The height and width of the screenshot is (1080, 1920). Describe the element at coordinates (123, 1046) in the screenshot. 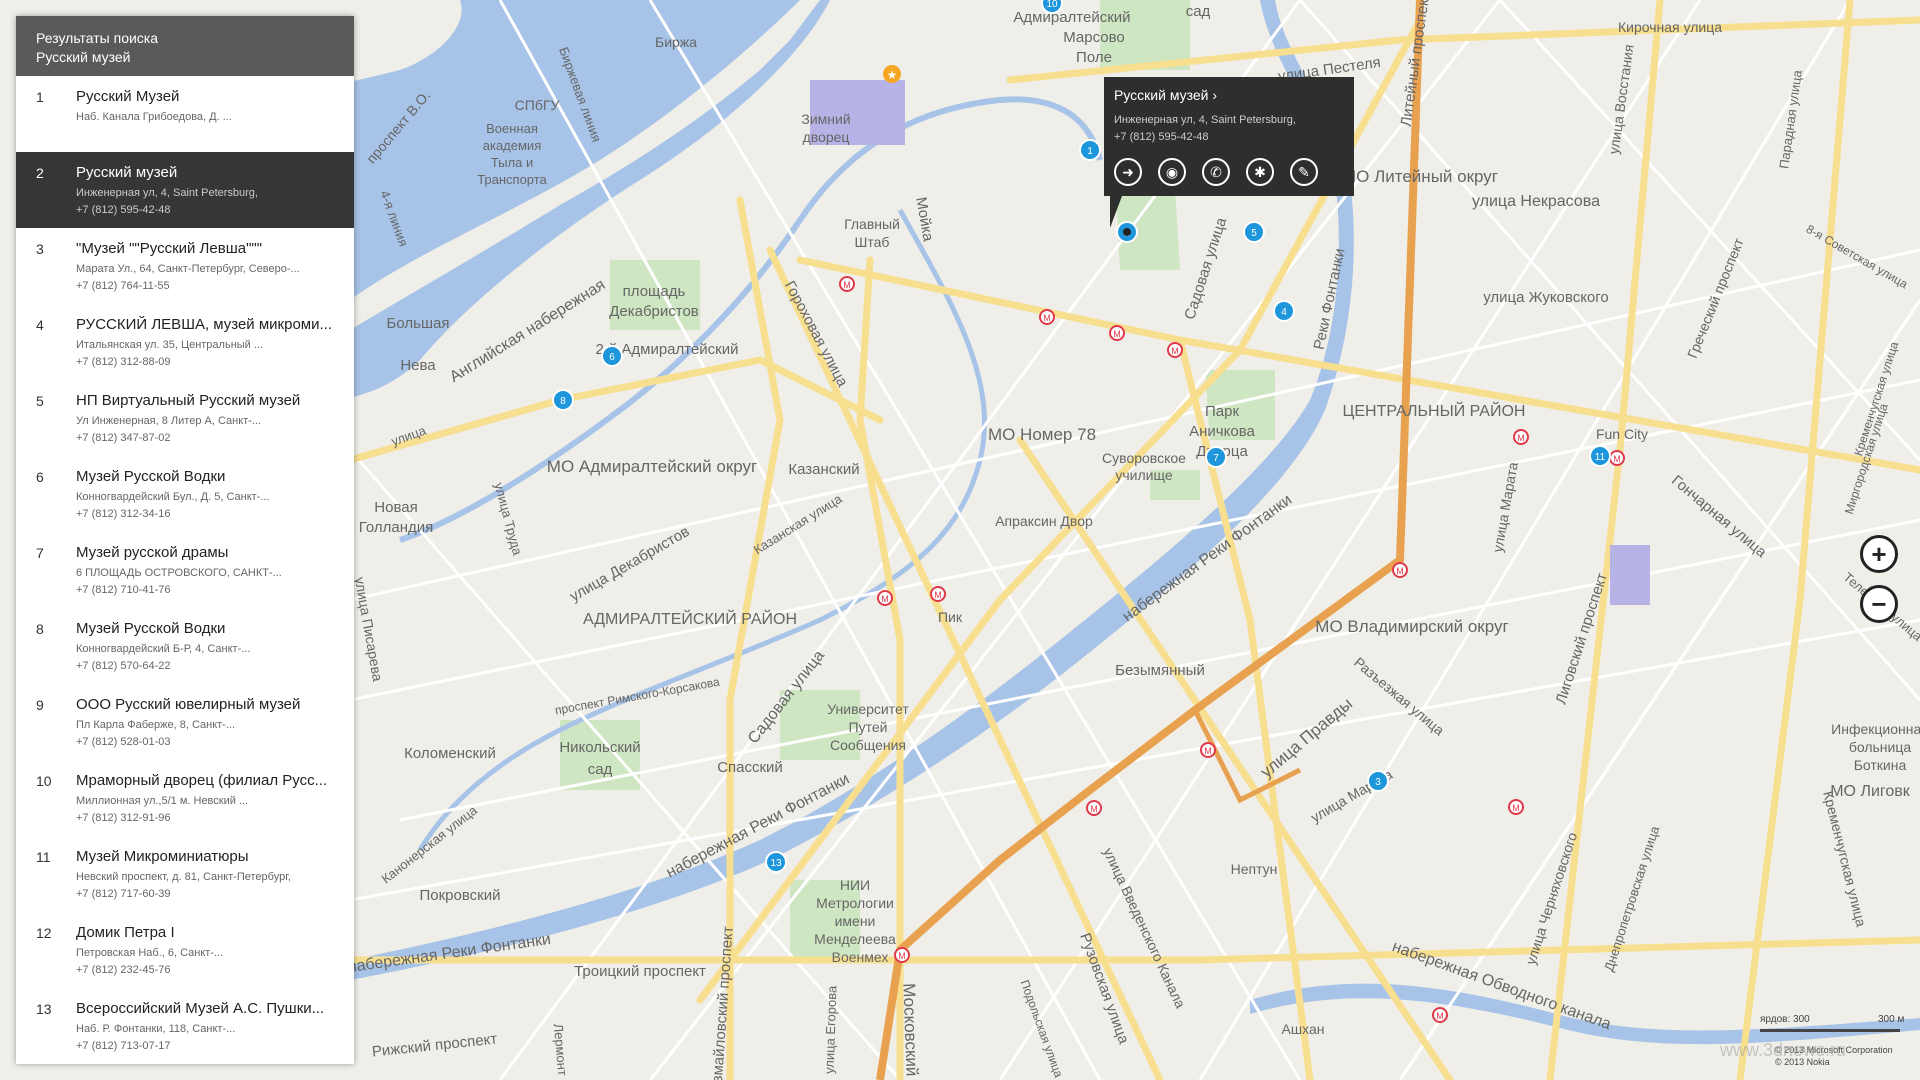

I see `result-phone: +7 (812) 713-07-17` at that location.